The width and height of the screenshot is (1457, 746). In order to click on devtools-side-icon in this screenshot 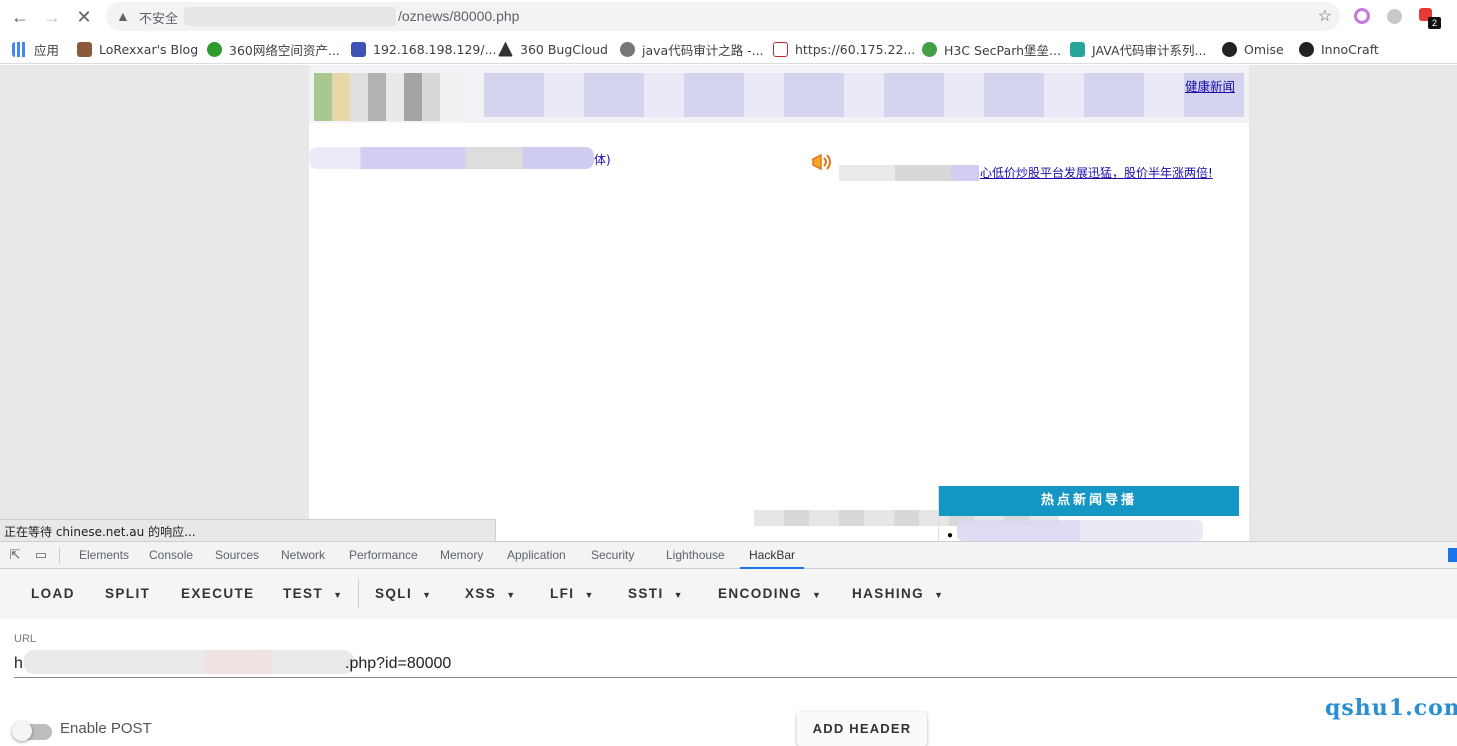, I will do `click(1452, 555)`.